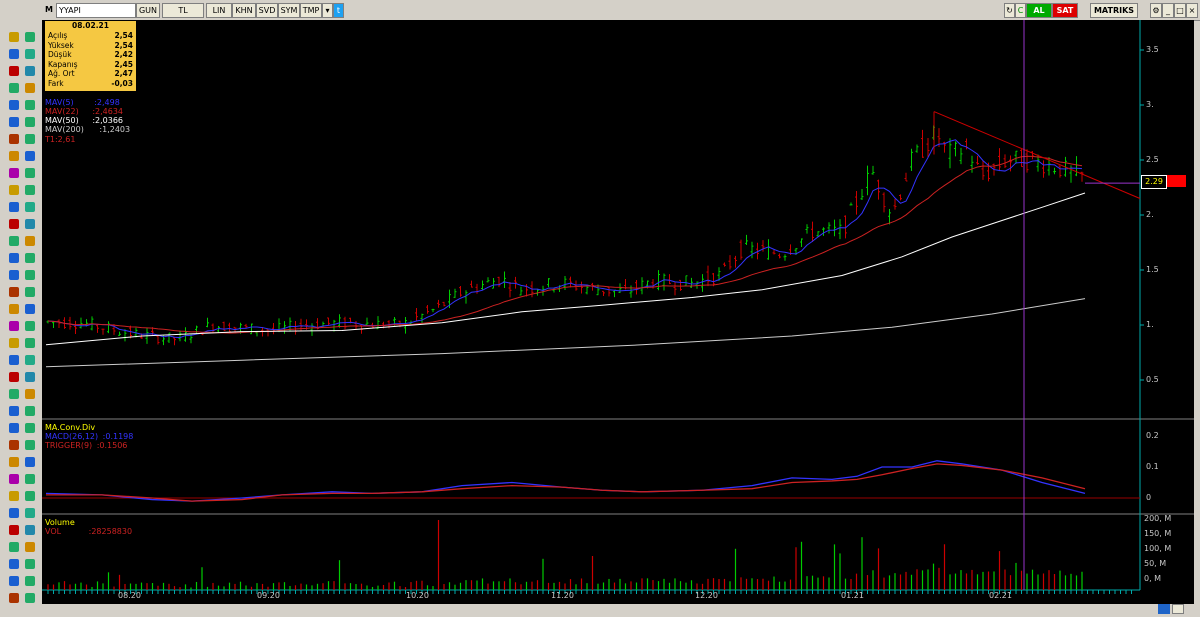 This screenshot has height=617, width=1200. Describe the element at coordinates (90, 25) in the screenshot. I see `info-date: 08.02.21` at that location.